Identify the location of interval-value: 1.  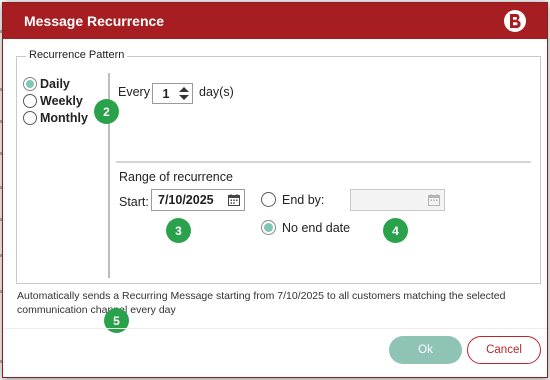
(166, 94).